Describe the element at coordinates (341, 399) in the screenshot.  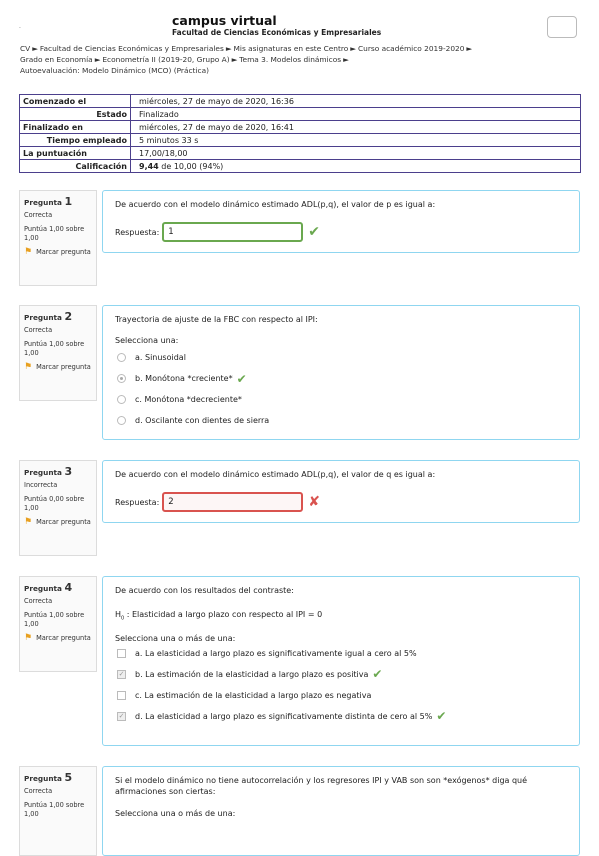
I see `option-c: c. Monótona *decreciente*` at that location.